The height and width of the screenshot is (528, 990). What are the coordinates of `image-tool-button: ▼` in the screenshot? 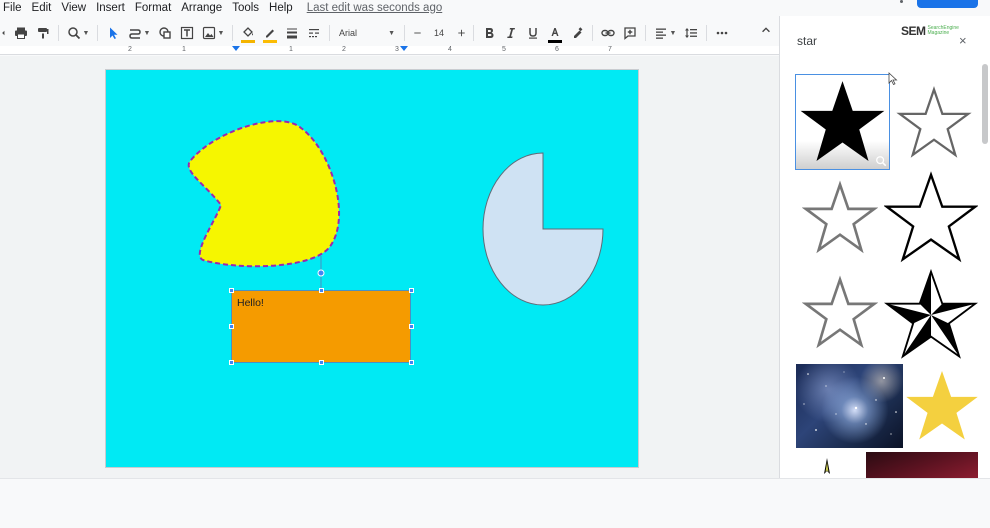 It's located at (213, 33).